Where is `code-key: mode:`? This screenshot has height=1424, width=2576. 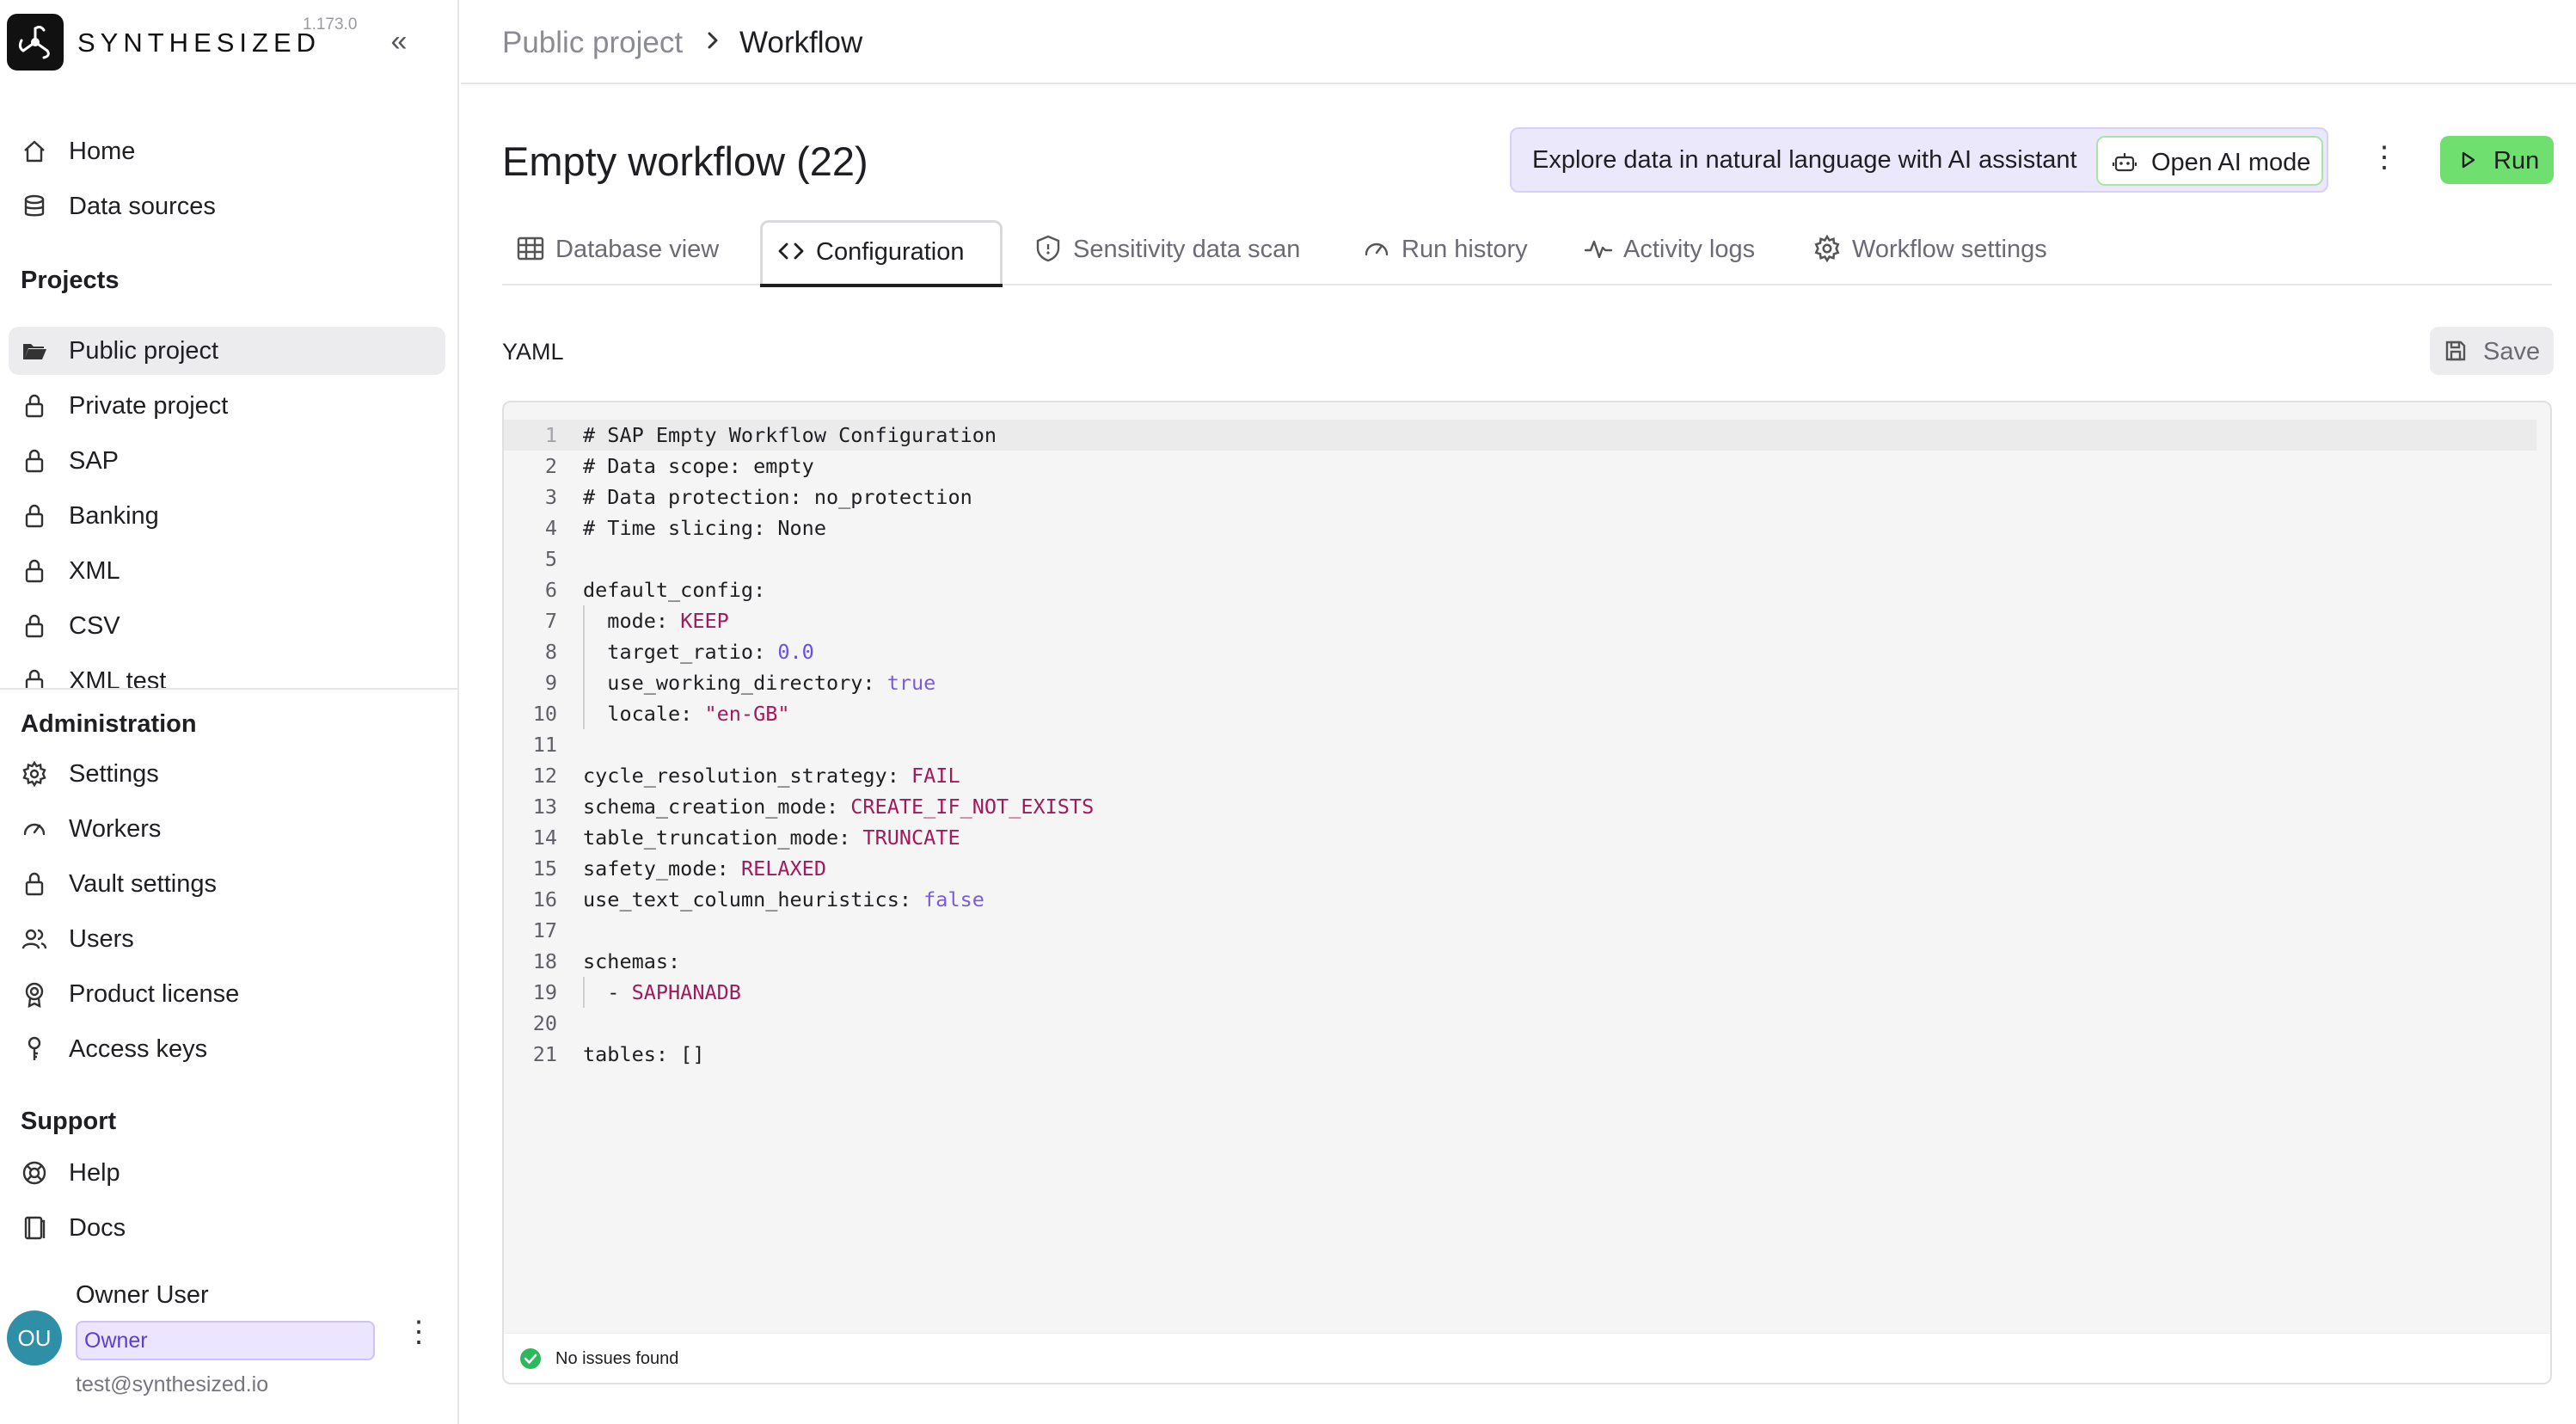
code-key: mode: is located at coordinates (632, 621).